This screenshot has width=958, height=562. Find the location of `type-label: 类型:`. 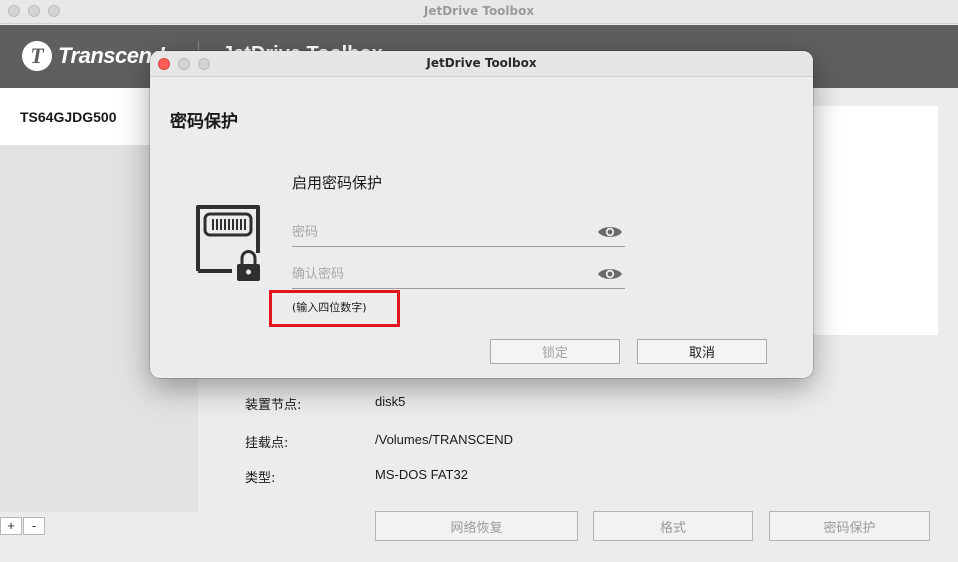

type-label: 类型: is located at coordinates (260, 478).